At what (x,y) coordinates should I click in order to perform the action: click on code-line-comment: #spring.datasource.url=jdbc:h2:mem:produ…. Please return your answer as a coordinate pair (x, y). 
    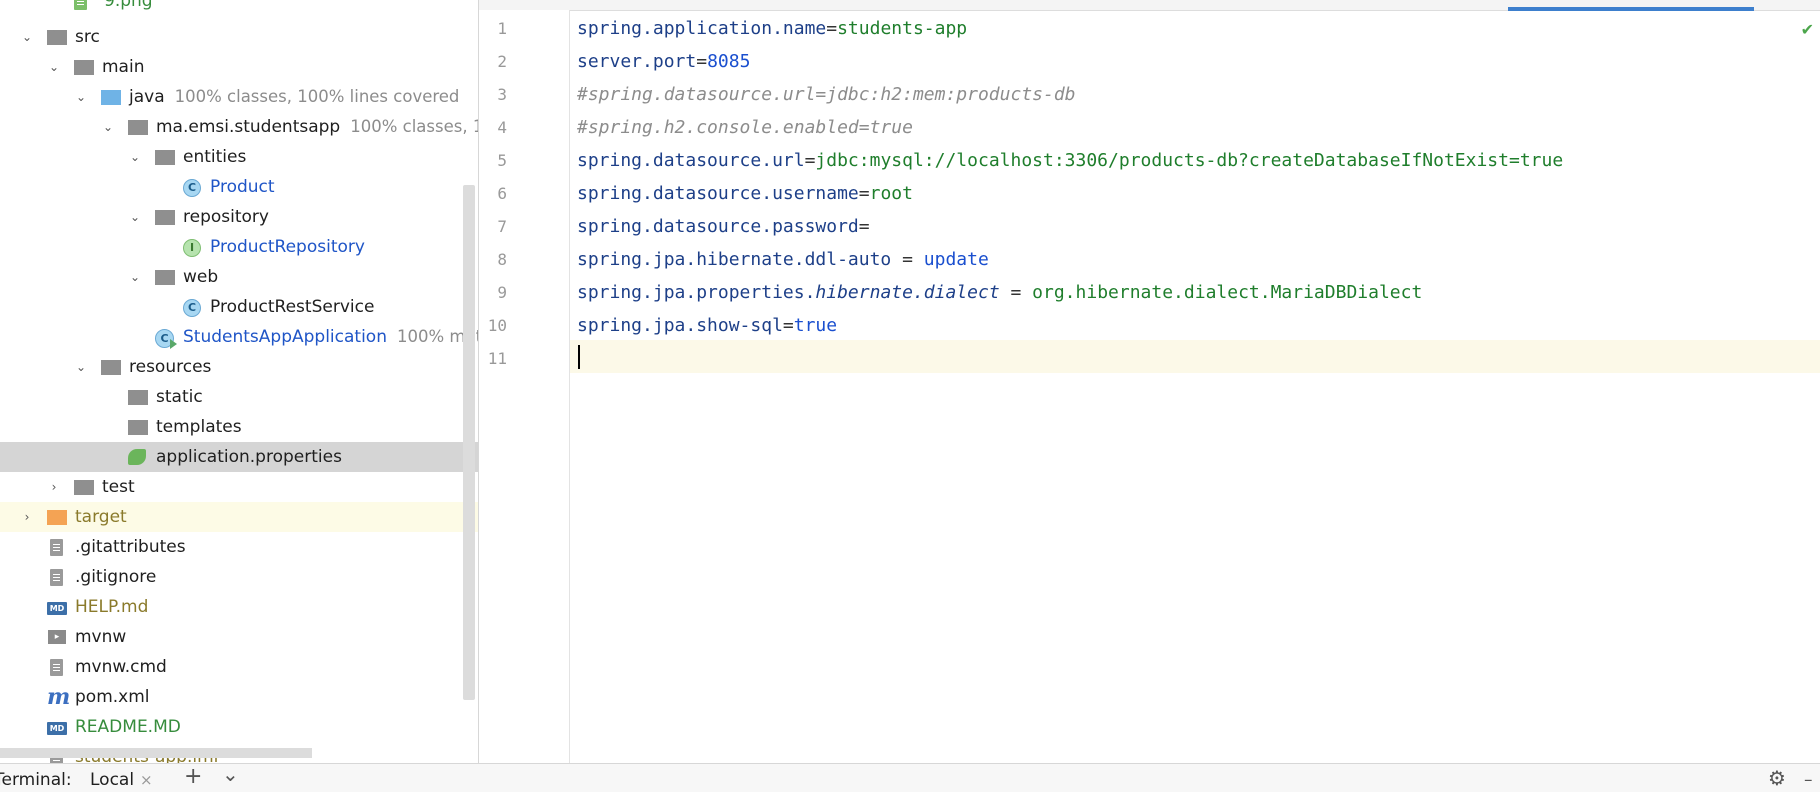
    Looking at the image, I should click on (826, 94).